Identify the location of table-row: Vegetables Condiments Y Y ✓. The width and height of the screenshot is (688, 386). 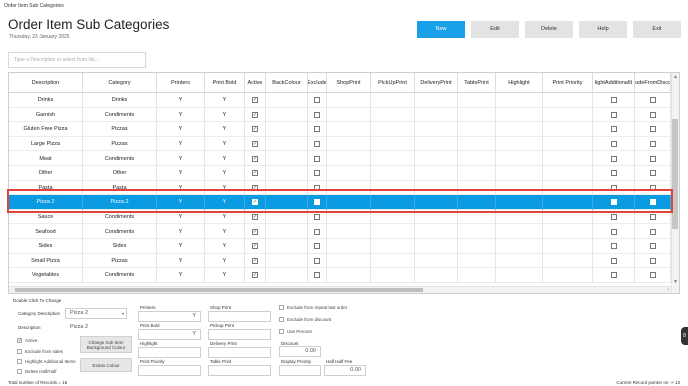
(340, 275).